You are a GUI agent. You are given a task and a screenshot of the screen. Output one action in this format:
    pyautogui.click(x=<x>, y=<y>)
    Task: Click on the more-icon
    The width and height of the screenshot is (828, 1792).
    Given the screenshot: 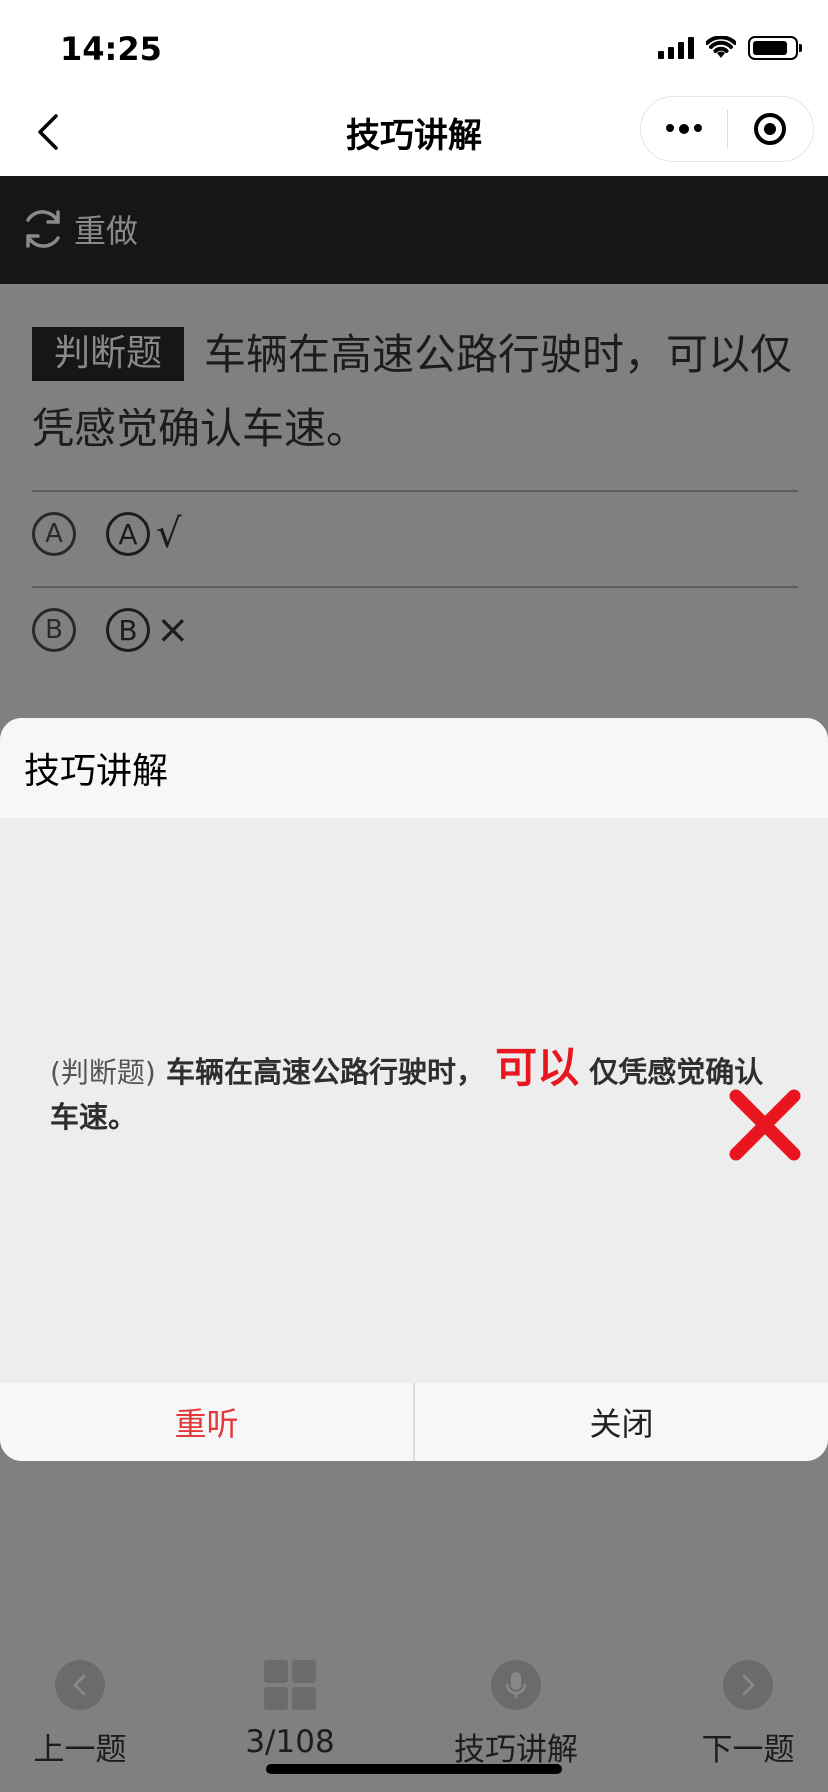 What is the action you would take?
    pyautogui.click(x=683, y=129)
    